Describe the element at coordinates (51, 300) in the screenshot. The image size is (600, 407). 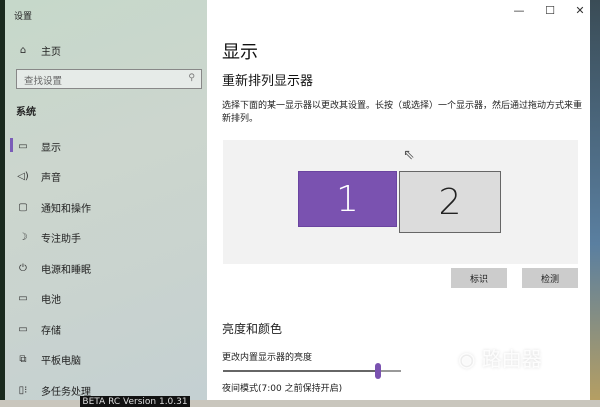
I see `sidebar-item-label: 电池` at that location.